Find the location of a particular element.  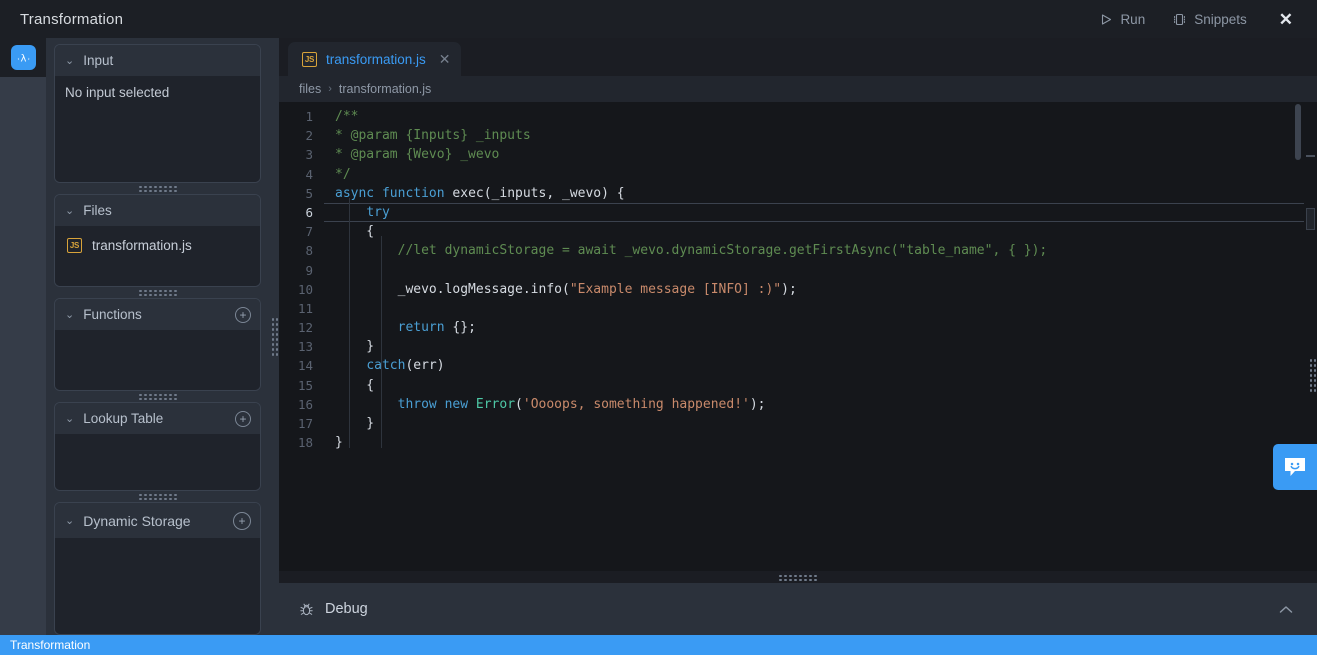

code-line: async function exec(_inputs, _wevo) { is located at coordinates (820, 193).